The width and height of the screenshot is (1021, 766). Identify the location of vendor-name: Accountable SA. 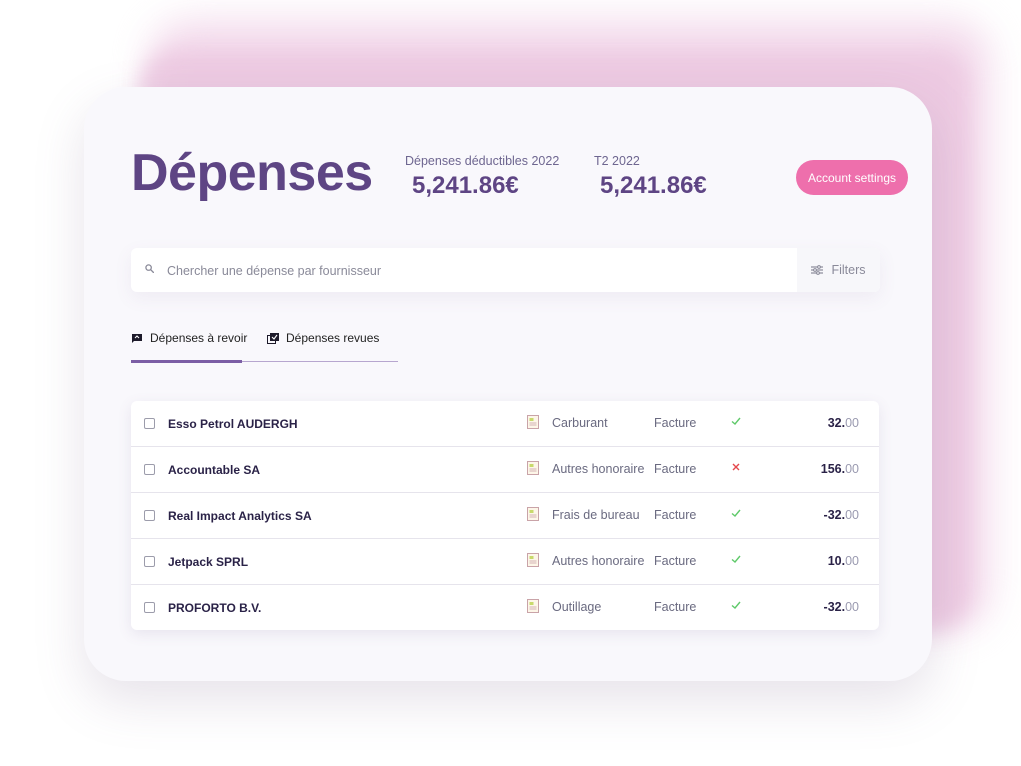
(214, 470).